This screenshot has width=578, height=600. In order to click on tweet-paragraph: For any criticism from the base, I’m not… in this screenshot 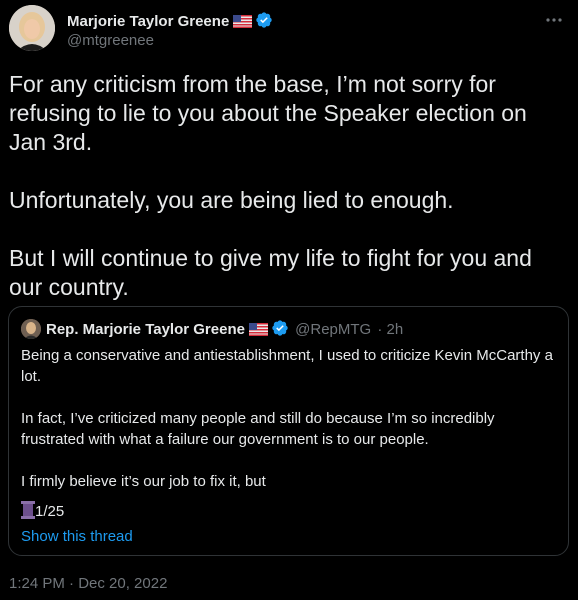, I will do `click(268, 113)`.